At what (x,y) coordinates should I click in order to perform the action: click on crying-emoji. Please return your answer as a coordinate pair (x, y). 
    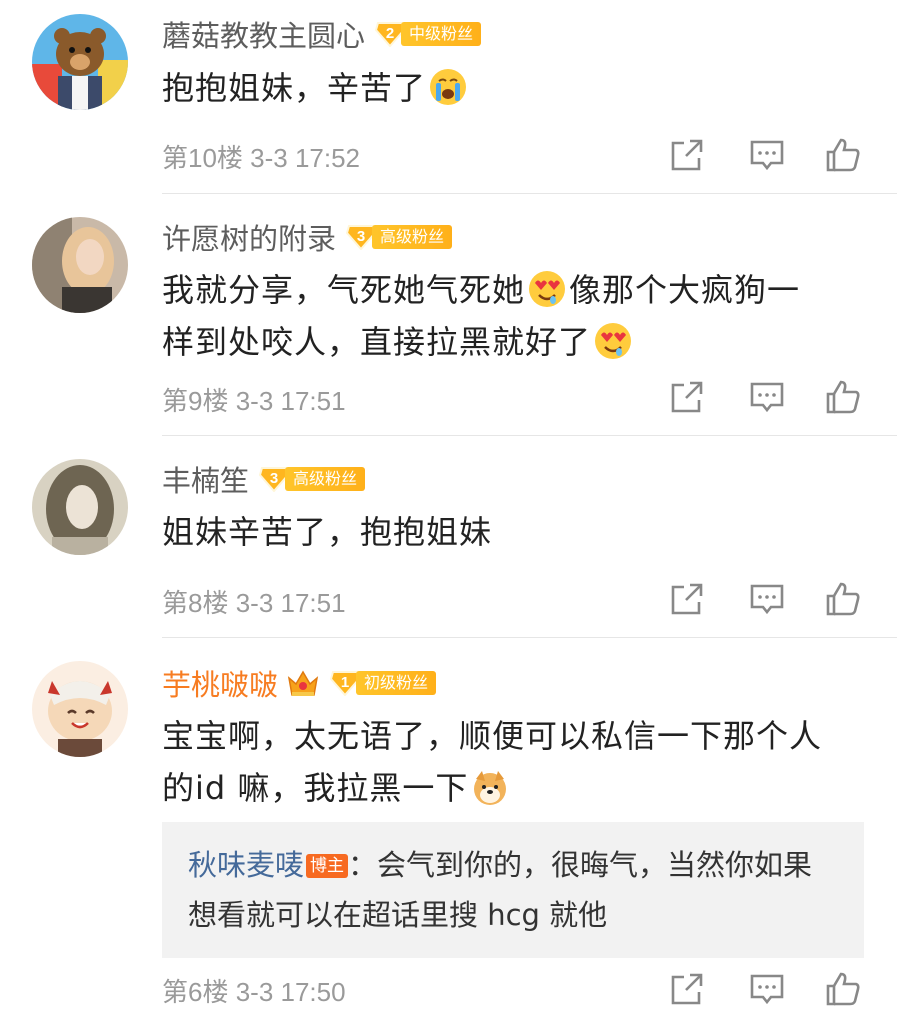
    Looking at the image, I should click on (448, 87).